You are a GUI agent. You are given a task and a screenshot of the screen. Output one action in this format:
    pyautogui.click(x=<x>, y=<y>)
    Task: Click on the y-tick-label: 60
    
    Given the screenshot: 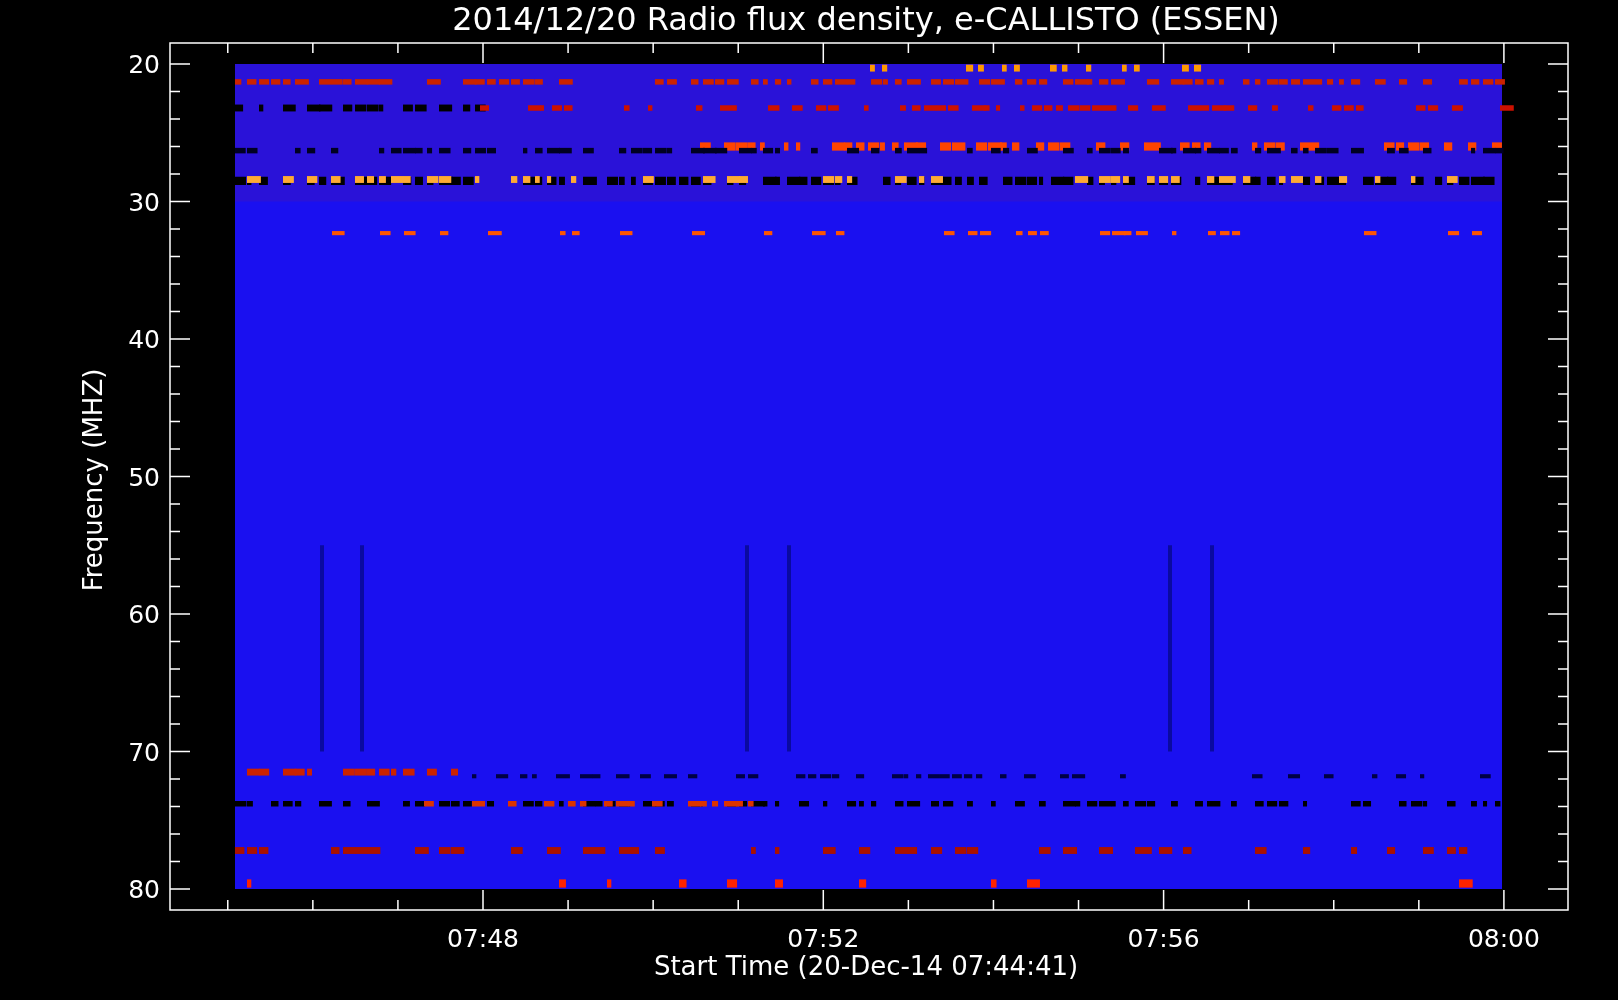 What is the action you would take?
    pyautogui.click(x=144, y=614)
    